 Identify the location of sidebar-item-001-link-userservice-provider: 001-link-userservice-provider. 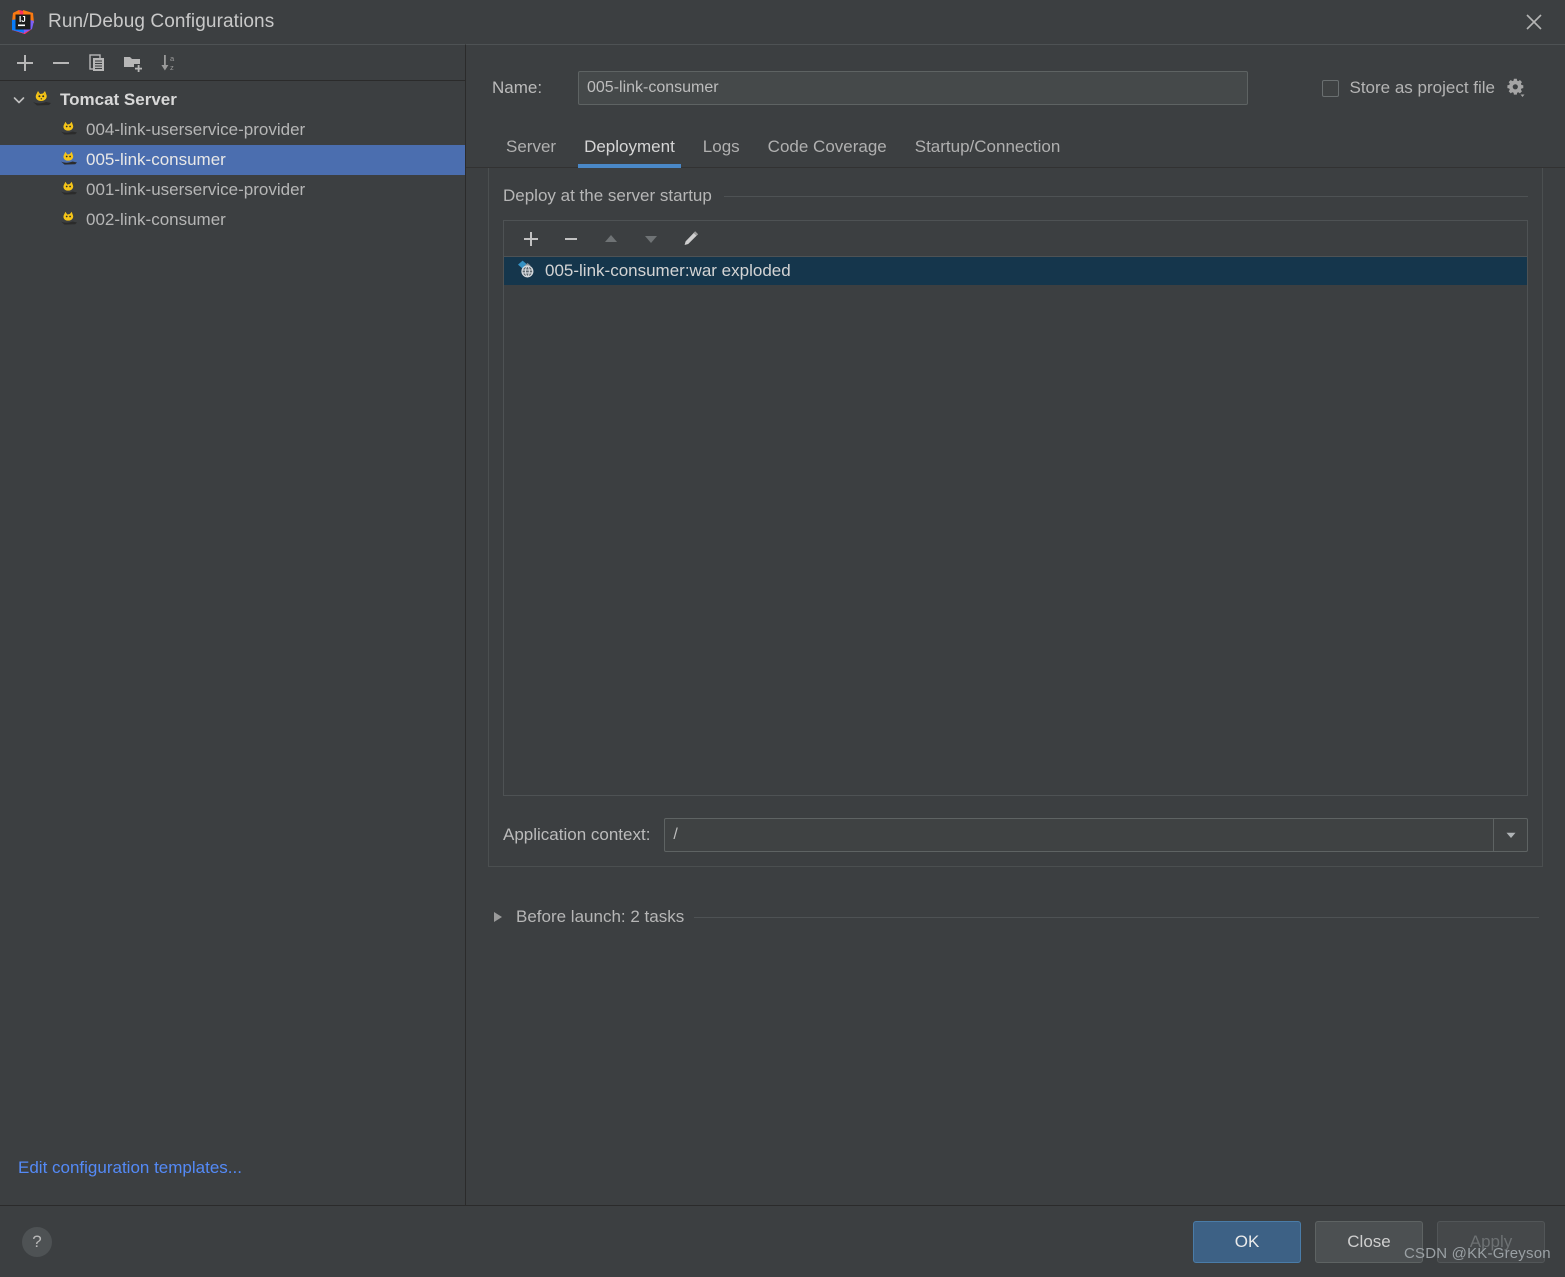
(232, 190).